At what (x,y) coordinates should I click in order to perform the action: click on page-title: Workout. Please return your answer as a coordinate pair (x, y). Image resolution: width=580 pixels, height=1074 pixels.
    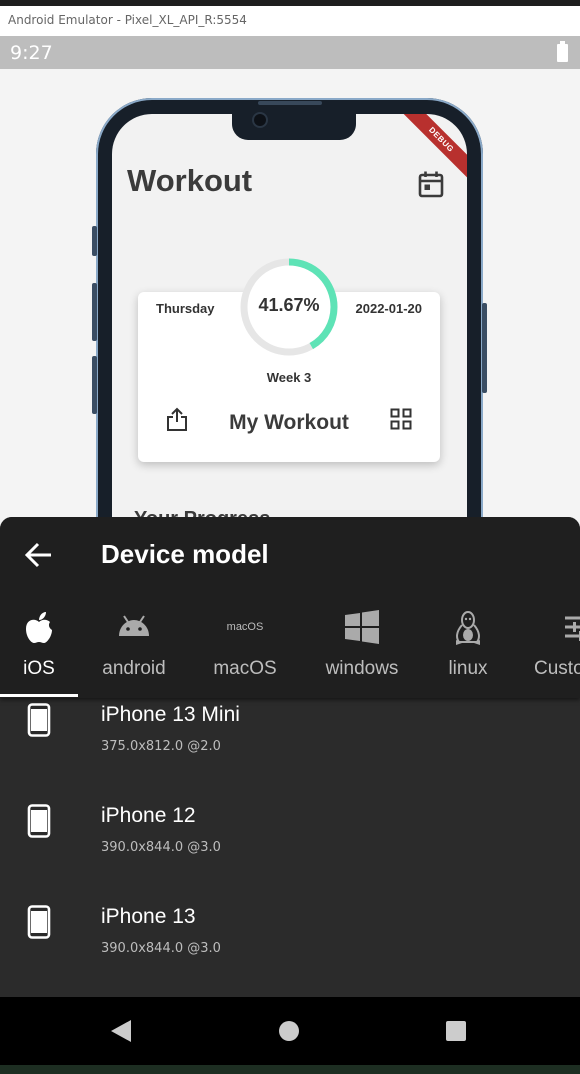
    Looking at the image, I should click on (190, 180).